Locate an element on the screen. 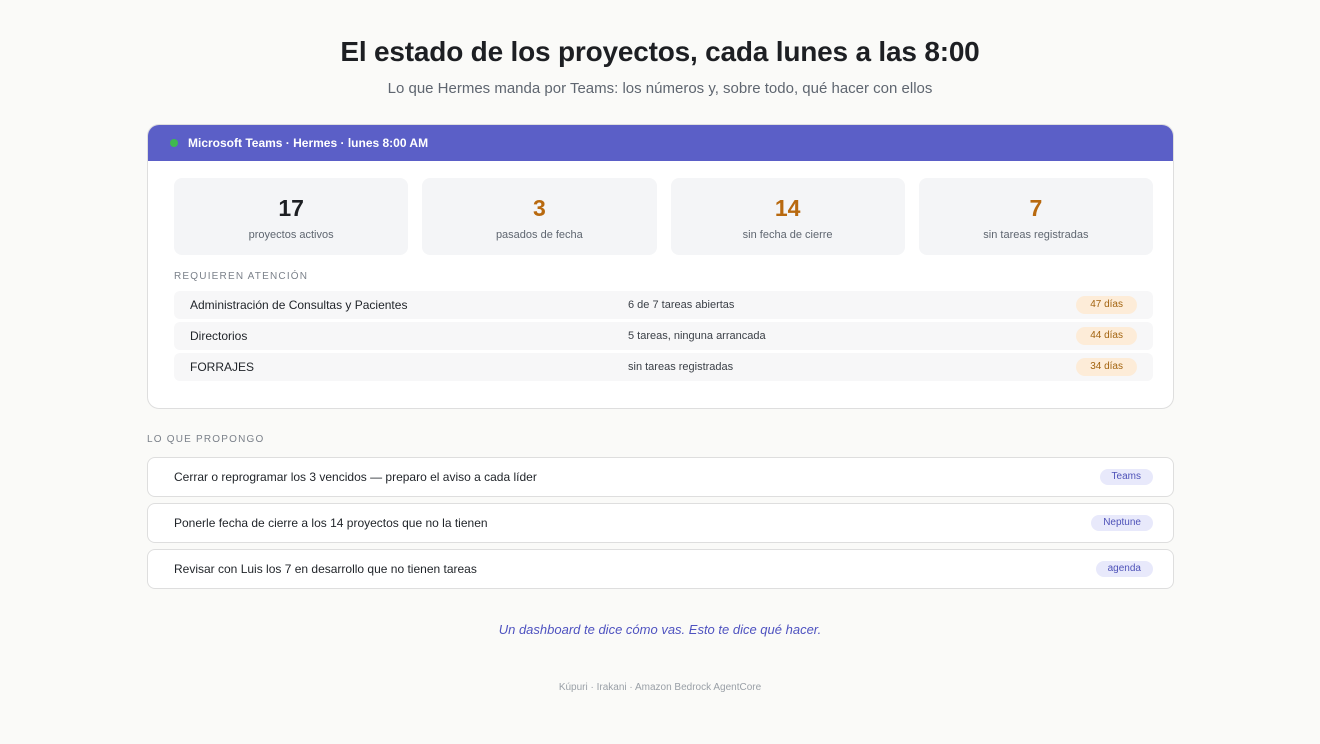  stat-value: 17 is located at coordinates (291, 208).